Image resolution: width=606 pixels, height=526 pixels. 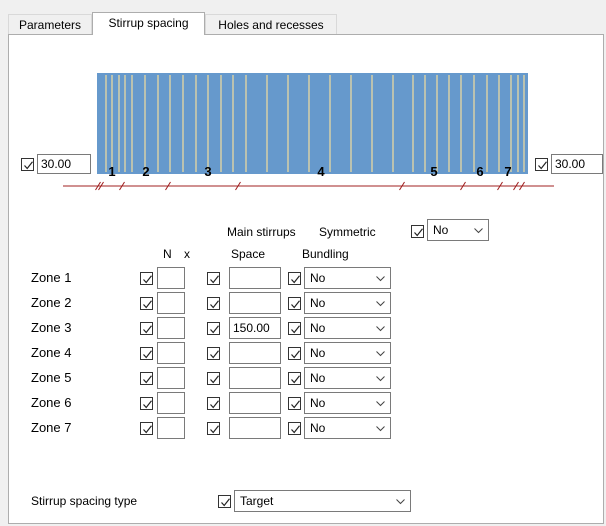 What do you see at coordinates (224, 501) in the screenshot?
I see `stirrup-spacing-type-checkbox` at bounding box center [224, 501].